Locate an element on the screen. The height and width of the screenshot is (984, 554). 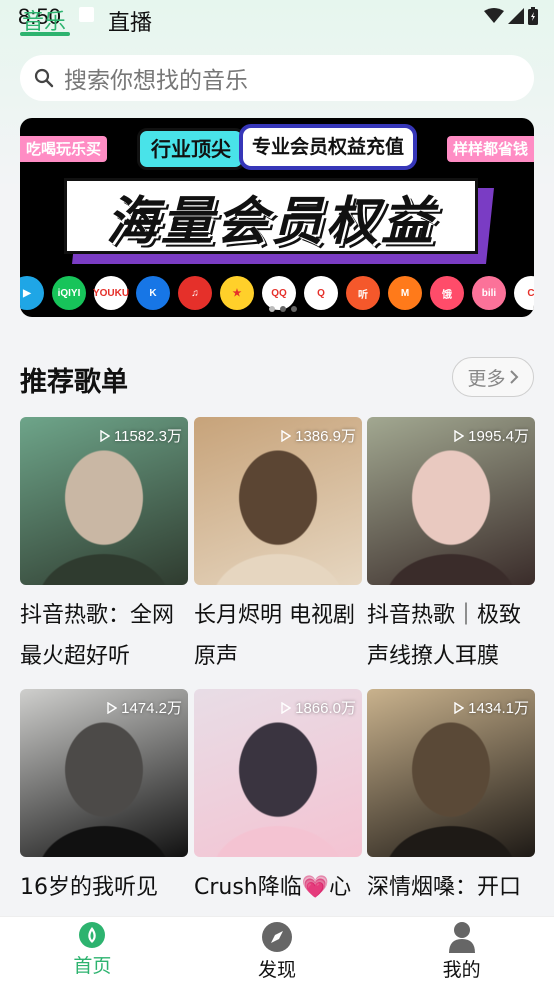
playlist-title: Crush降临💗心 is located at coordinates (278, 887).